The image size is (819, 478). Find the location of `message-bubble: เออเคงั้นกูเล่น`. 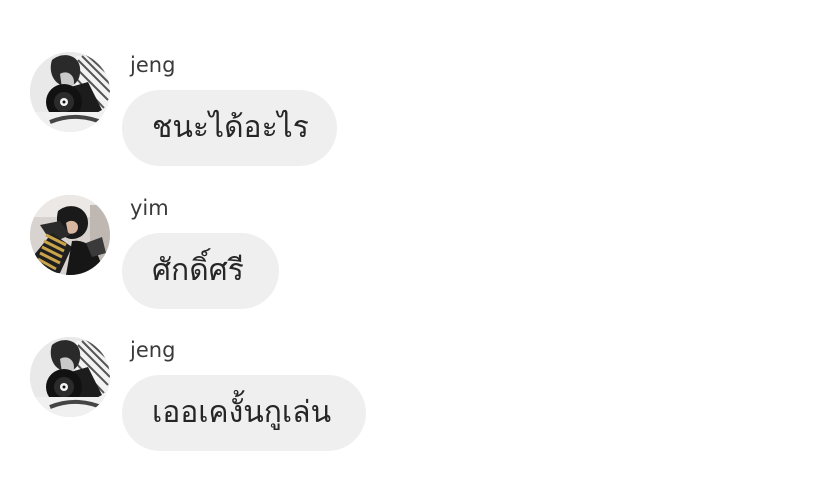

message-bubble: เออเคงั้นกูเล่น is located at coordinates (244, 413).